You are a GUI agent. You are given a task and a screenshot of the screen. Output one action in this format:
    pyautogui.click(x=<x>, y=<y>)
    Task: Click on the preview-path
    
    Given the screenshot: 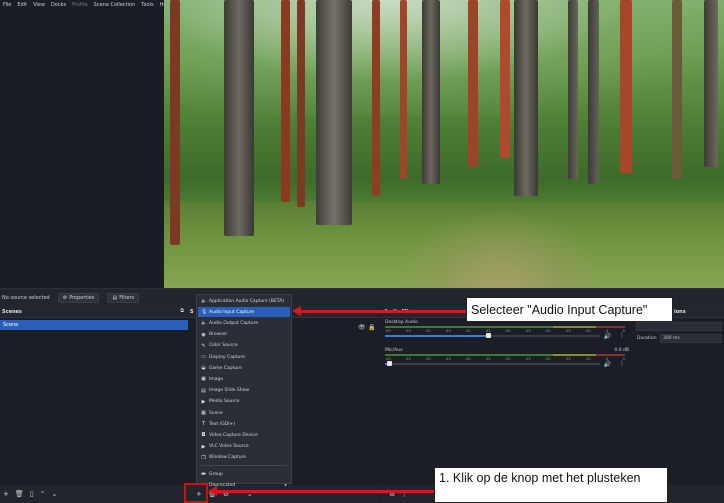 What is the action you would take?
    pyautogui.click(x=500, y=250)
    